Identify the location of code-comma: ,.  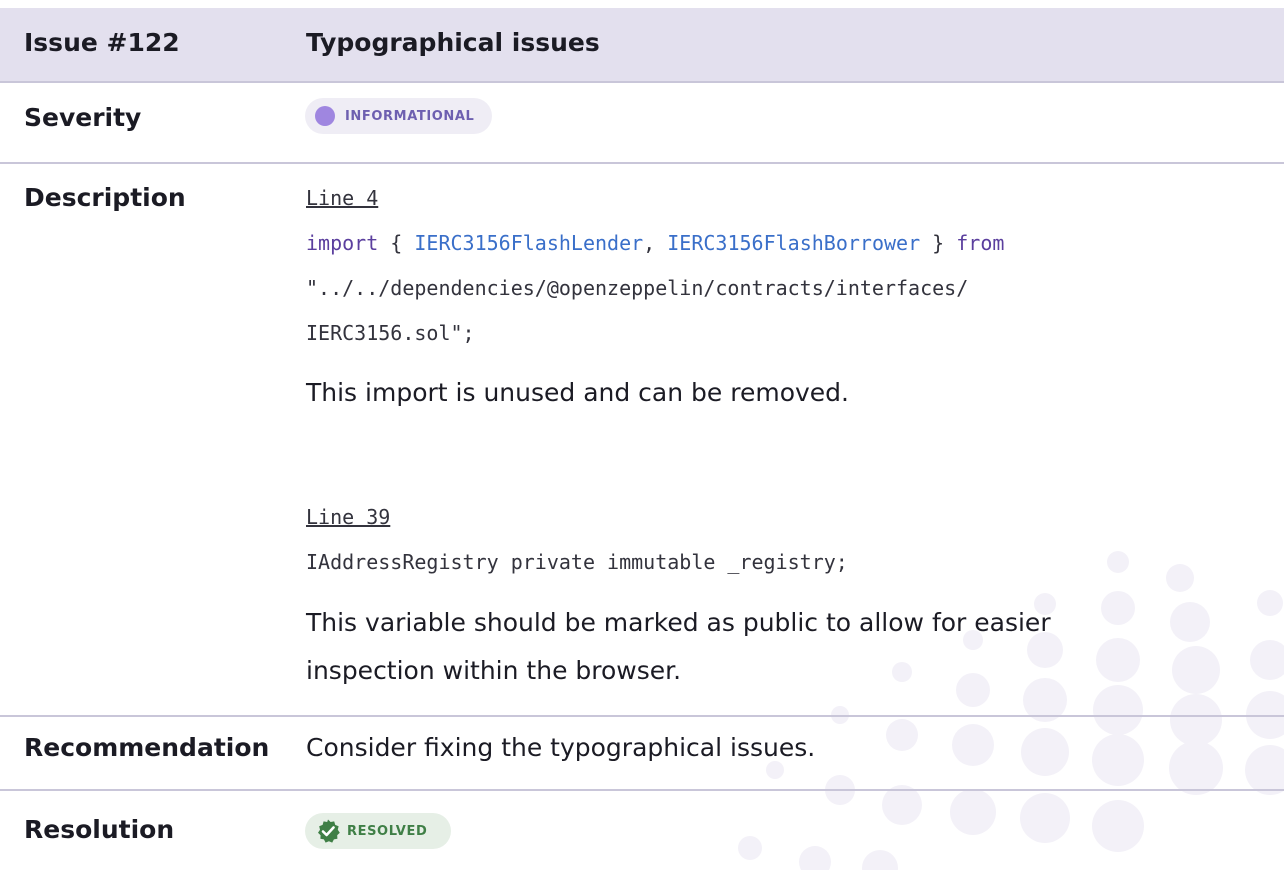
(655, 243).